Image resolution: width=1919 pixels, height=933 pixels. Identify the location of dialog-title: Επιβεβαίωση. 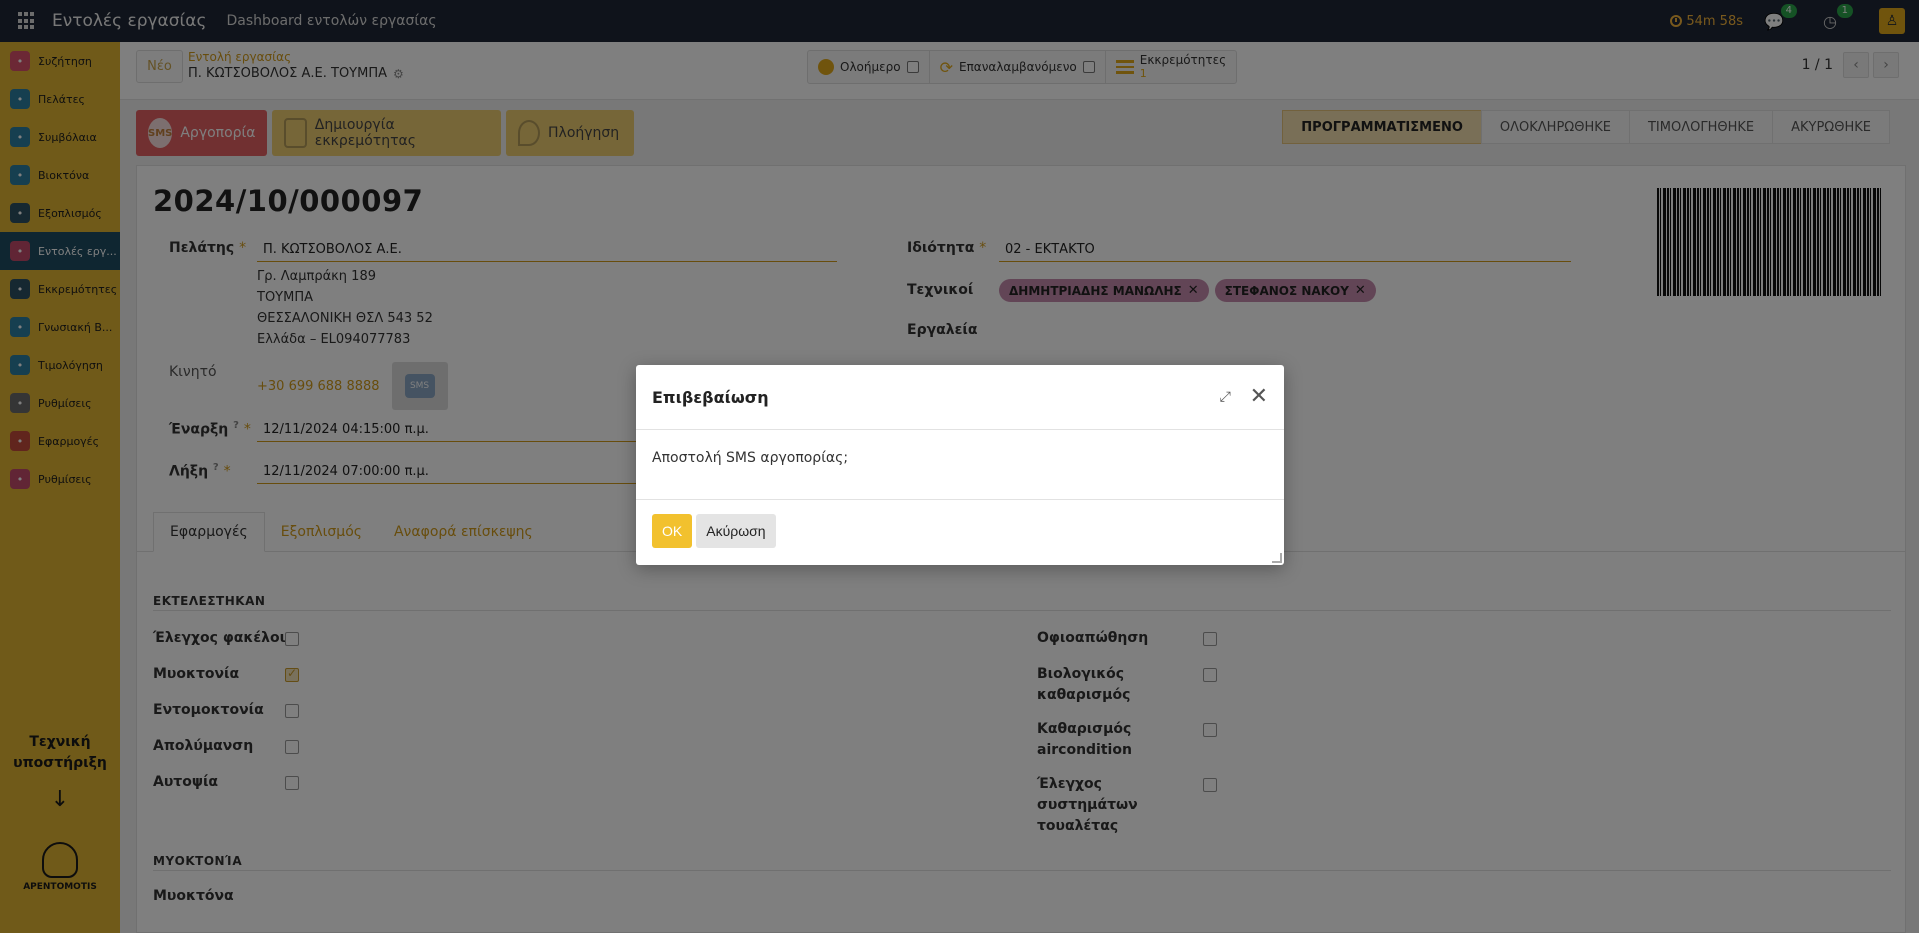
(710, 397).